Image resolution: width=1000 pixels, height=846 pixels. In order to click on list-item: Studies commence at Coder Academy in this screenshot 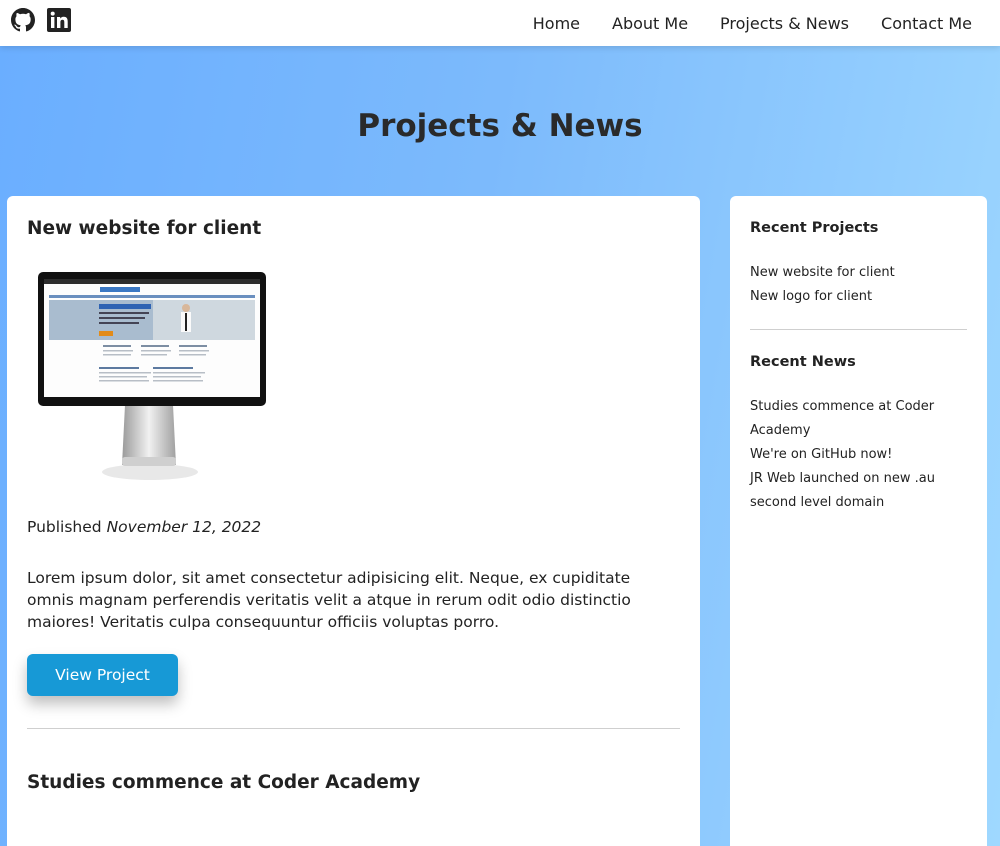, I will do `click(858, 419)`.